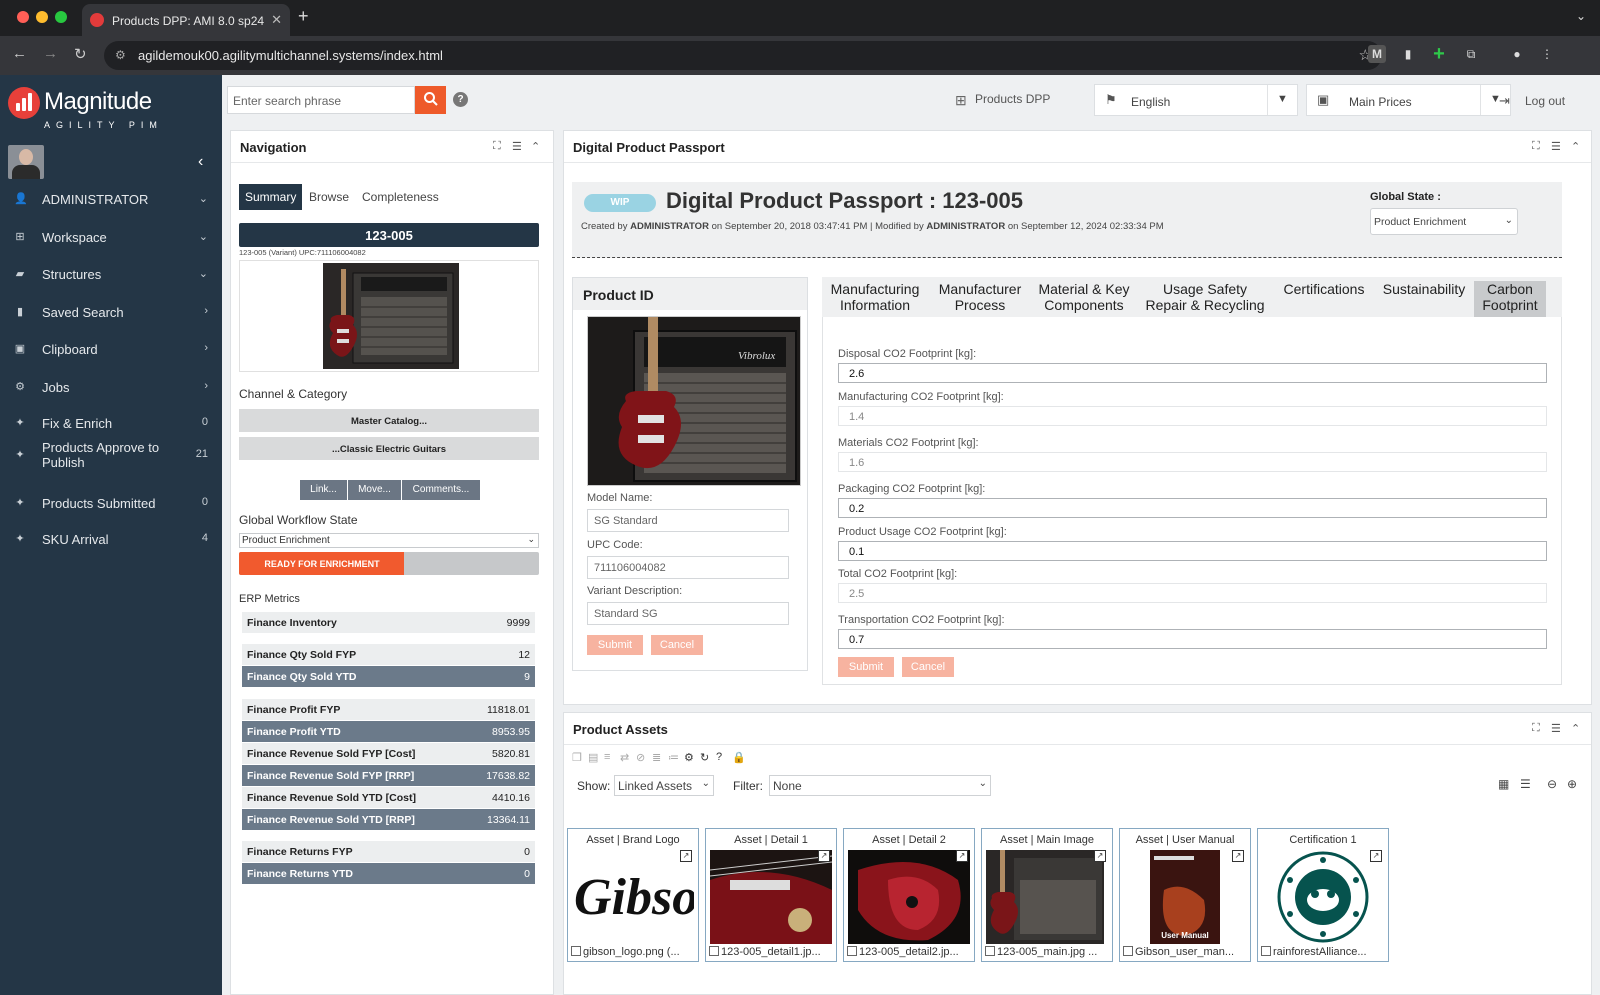 This screenshot has width=1600, height=995. I want to click on zoom-out-icon: ⊖, so click(1552, 784).